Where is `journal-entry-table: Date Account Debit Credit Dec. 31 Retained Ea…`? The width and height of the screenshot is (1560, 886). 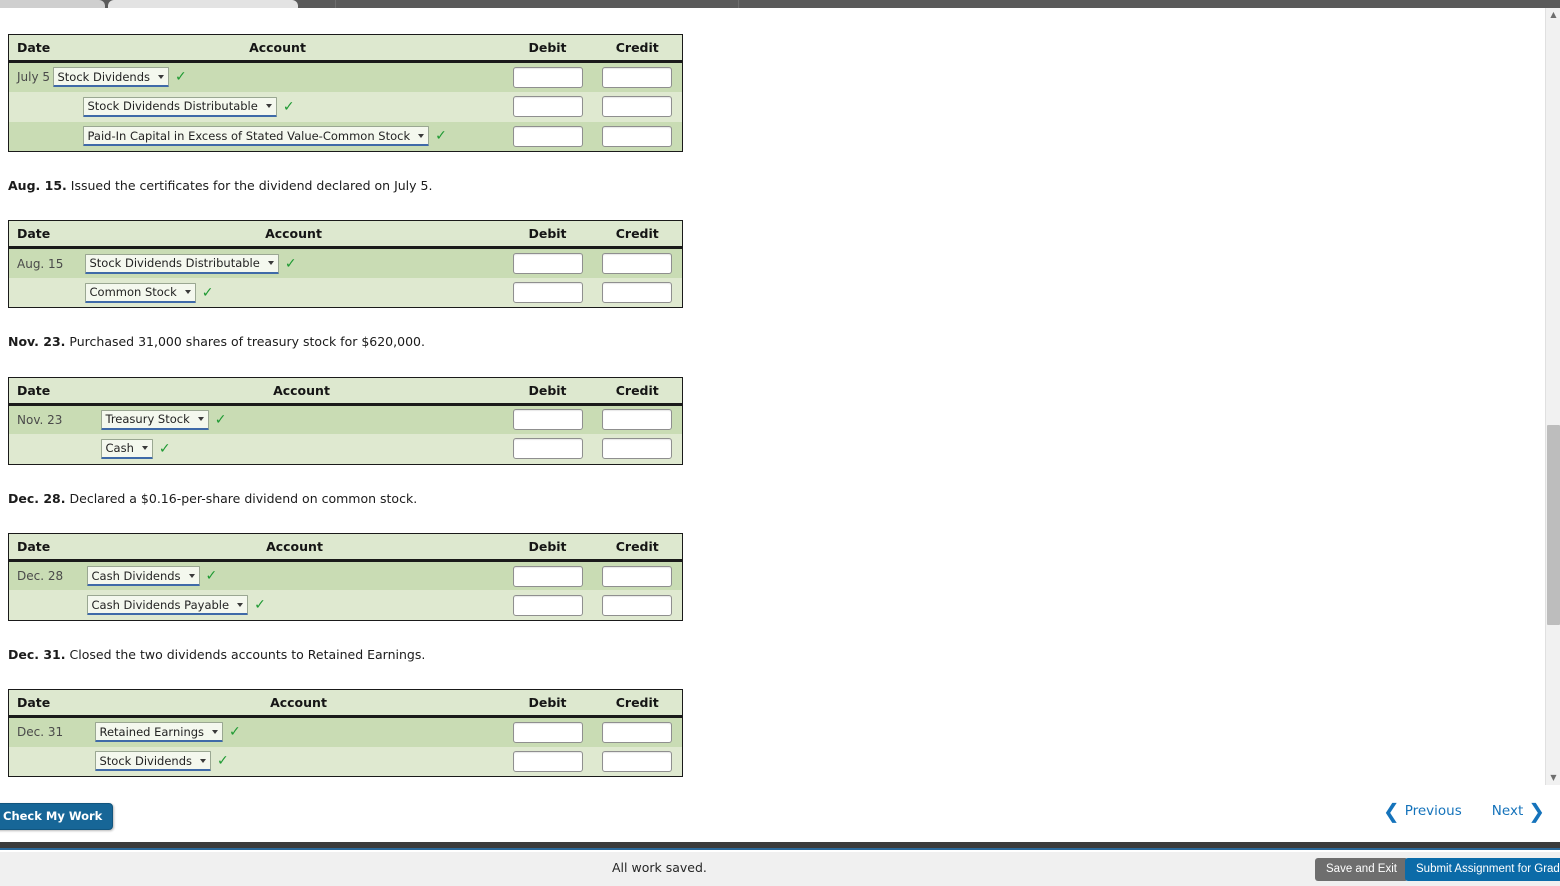 journal-entry-table: Date Account Debit Credit Dec. 31 Retained Ea… is located at coordinates (345, 733).